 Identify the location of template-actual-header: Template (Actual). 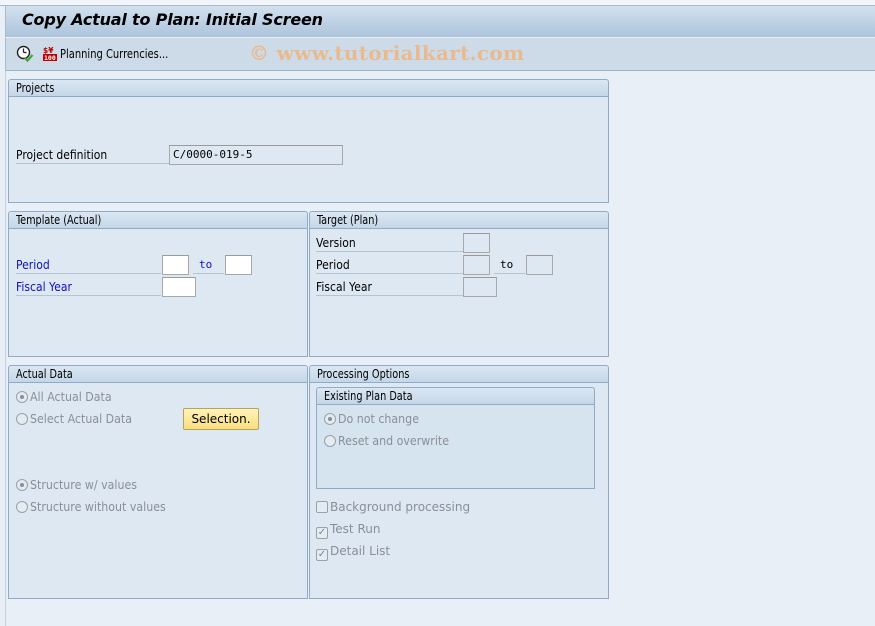
(158, 220).